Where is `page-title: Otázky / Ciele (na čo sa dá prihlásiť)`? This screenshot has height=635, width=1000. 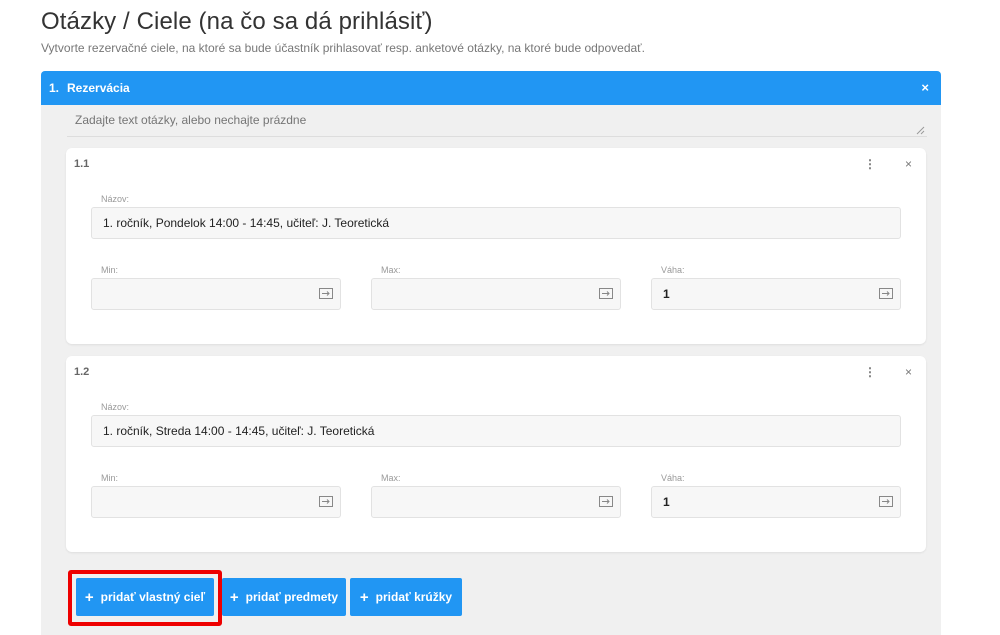
page-title: Otázky / Ciele (na čo sa dá prihlásiť) is located at coordinates (237, 21).